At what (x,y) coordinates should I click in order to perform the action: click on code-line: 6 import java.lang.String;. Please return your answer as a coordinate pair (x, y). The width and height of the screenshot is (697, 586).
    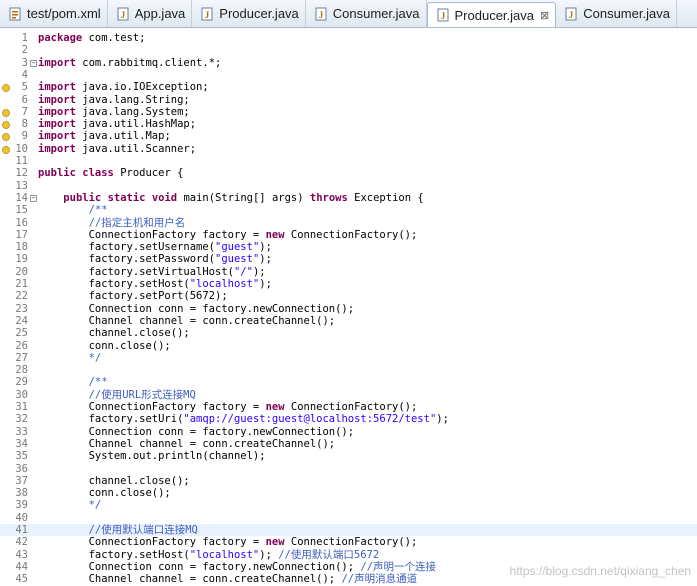
    Looking at the image, I should click on (348, 100).